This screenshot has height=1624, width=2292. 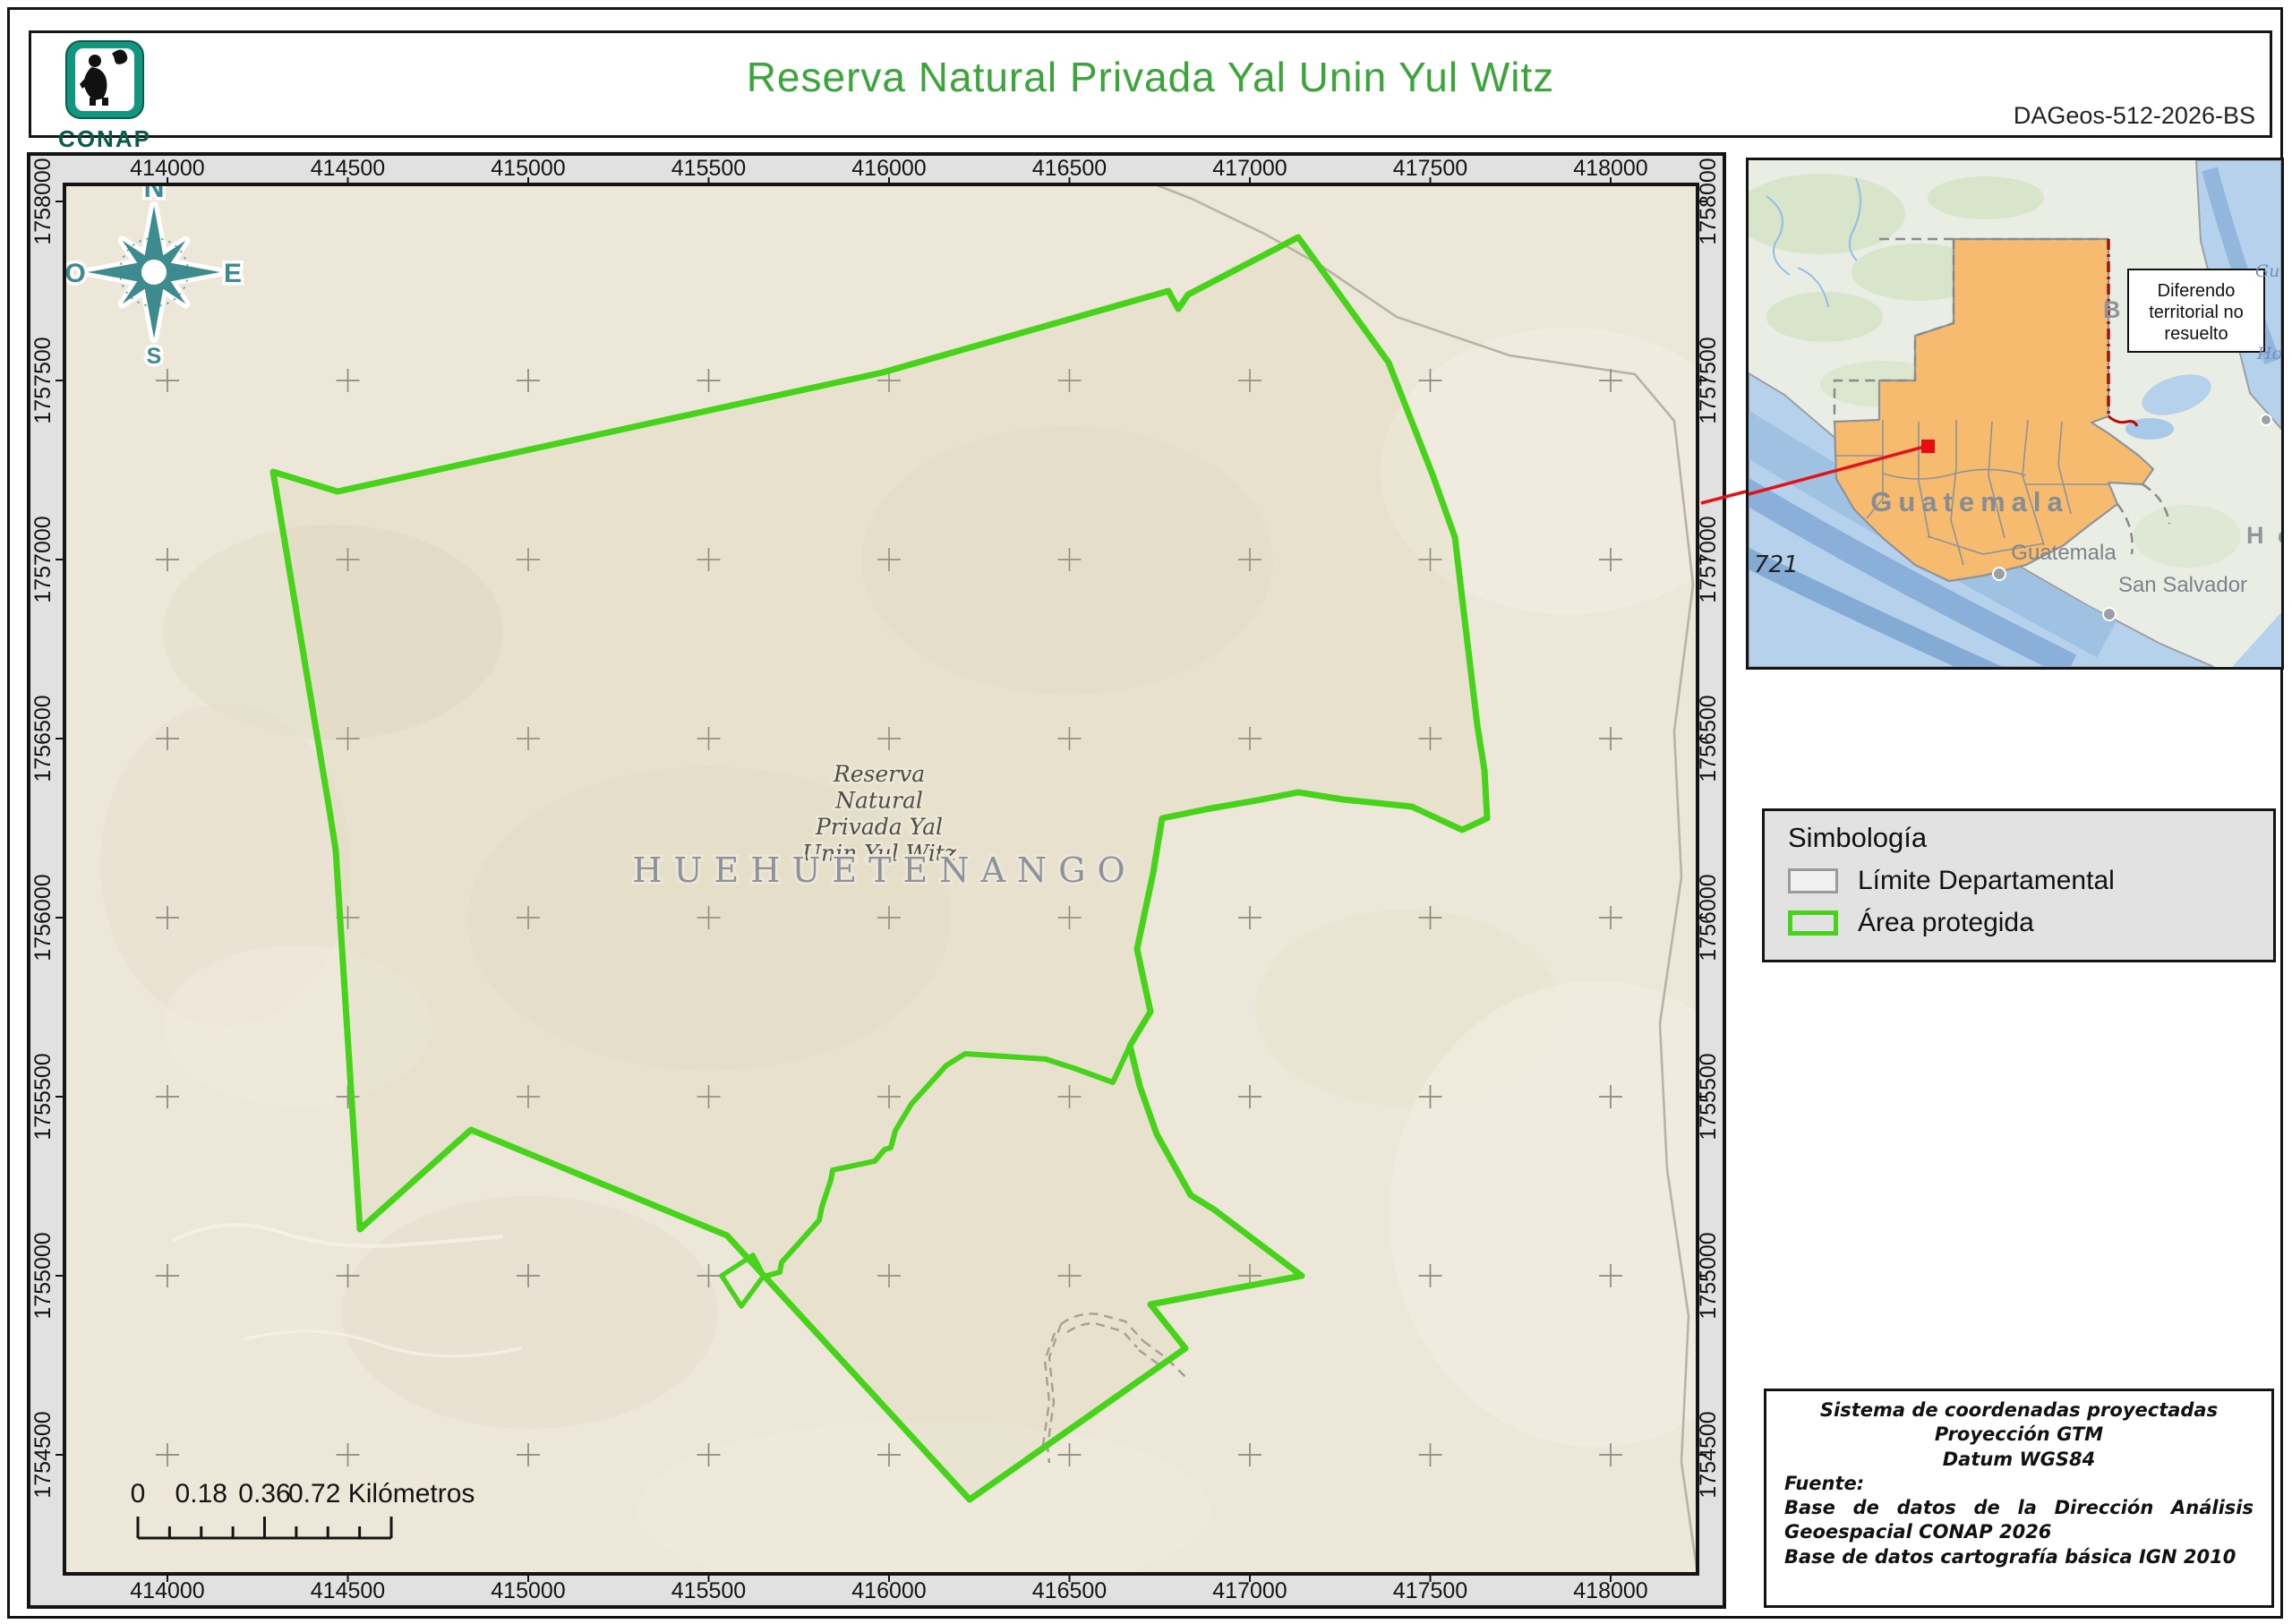 What do you see at coordinates (2196, 312) in the screenshot?
I see `svg-text: territorial no` at bounding box center [2196, 312].